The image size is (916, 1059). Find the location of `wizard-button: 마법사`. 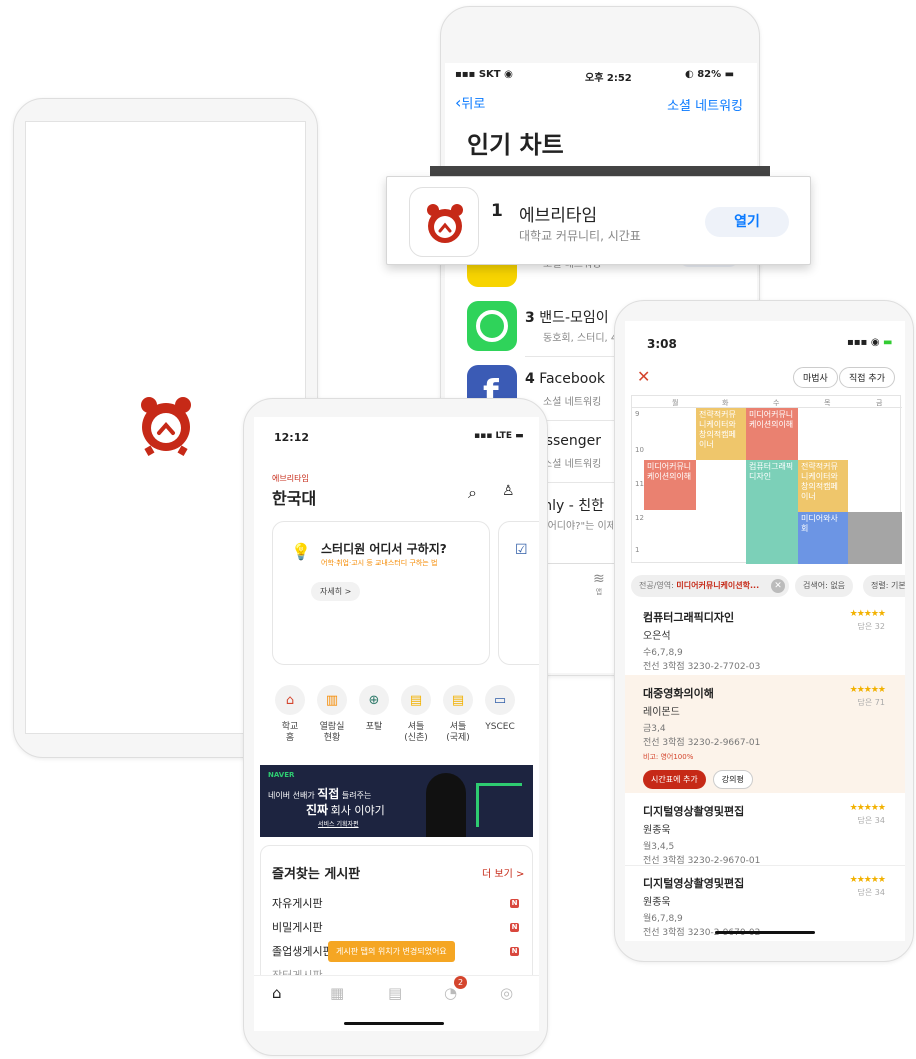

wizard-button: 마법사 is located at coordinates (815, 377).